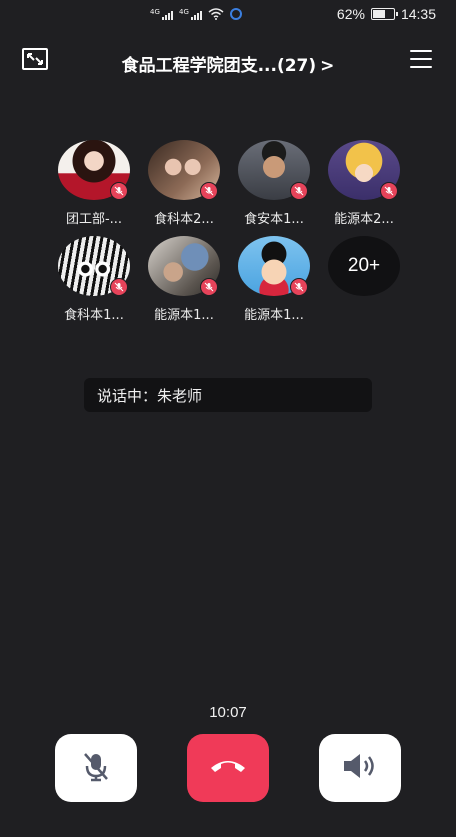 The image size is (456, 837). What do you see at coordinates (228, 712) in the screenshot?
I see `call-timer: 10:07` at bounding box center [228, 712].